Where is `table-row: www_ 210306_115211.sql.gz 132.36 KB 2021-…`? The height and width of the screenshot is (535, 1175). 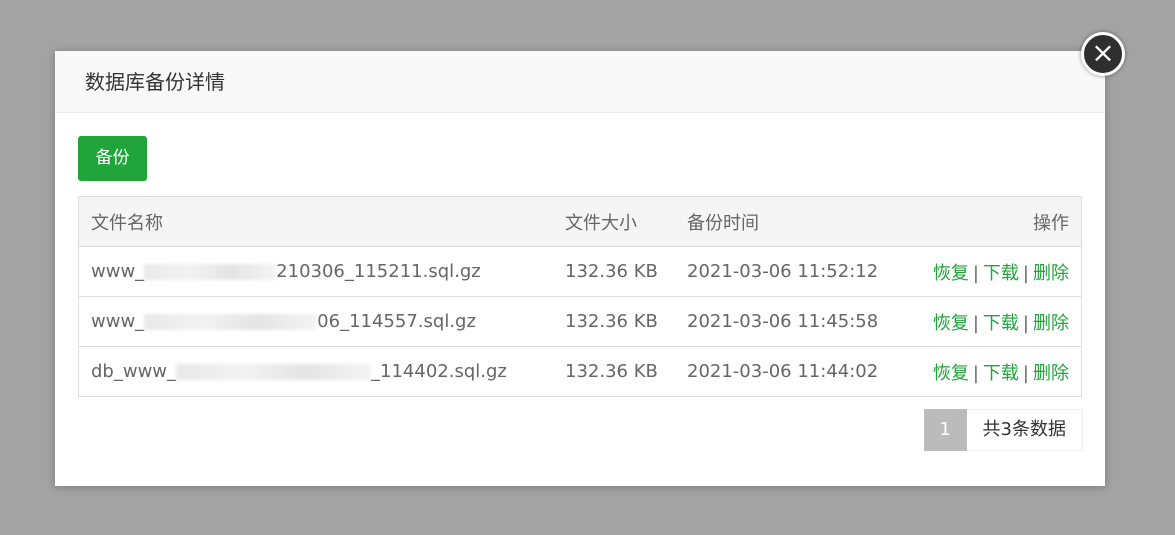
table-row: www_ 210306_115211.sql.gz 132.36 KB 2021-… is located at coordinates (580, 271).